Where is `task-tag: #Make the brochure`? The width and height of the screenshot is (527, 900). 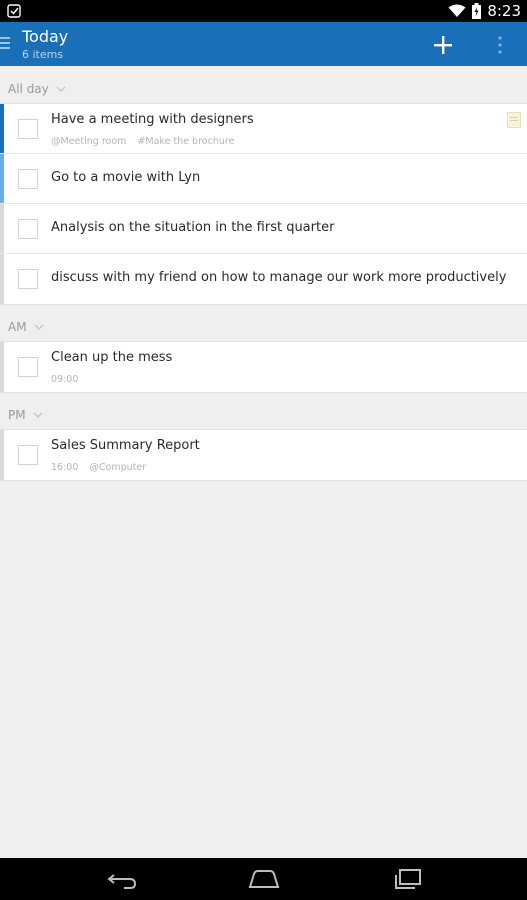
task-tag: #Make the brochure is located at coordinates (186, 141).